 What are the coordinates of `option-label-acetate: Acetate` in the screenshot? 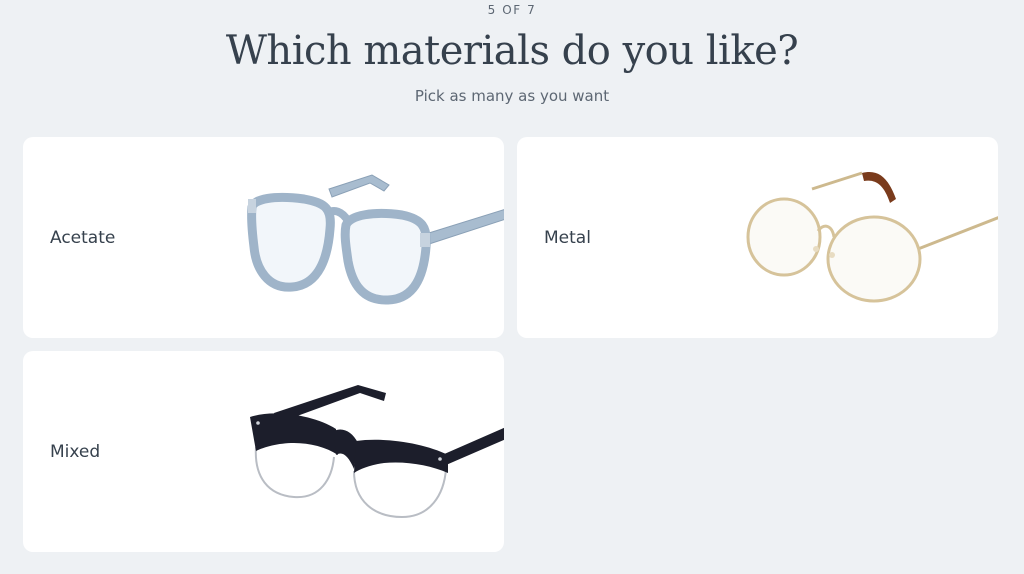 It's located at (83, 237).